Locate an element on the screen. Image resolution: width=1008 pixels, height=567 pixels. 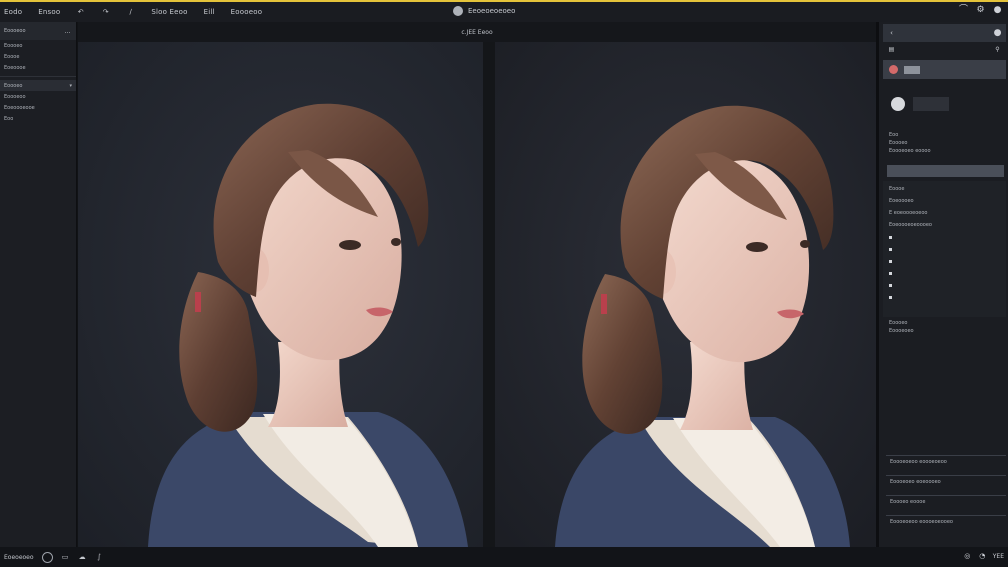
selected-field is located at coordinates (945, 171).